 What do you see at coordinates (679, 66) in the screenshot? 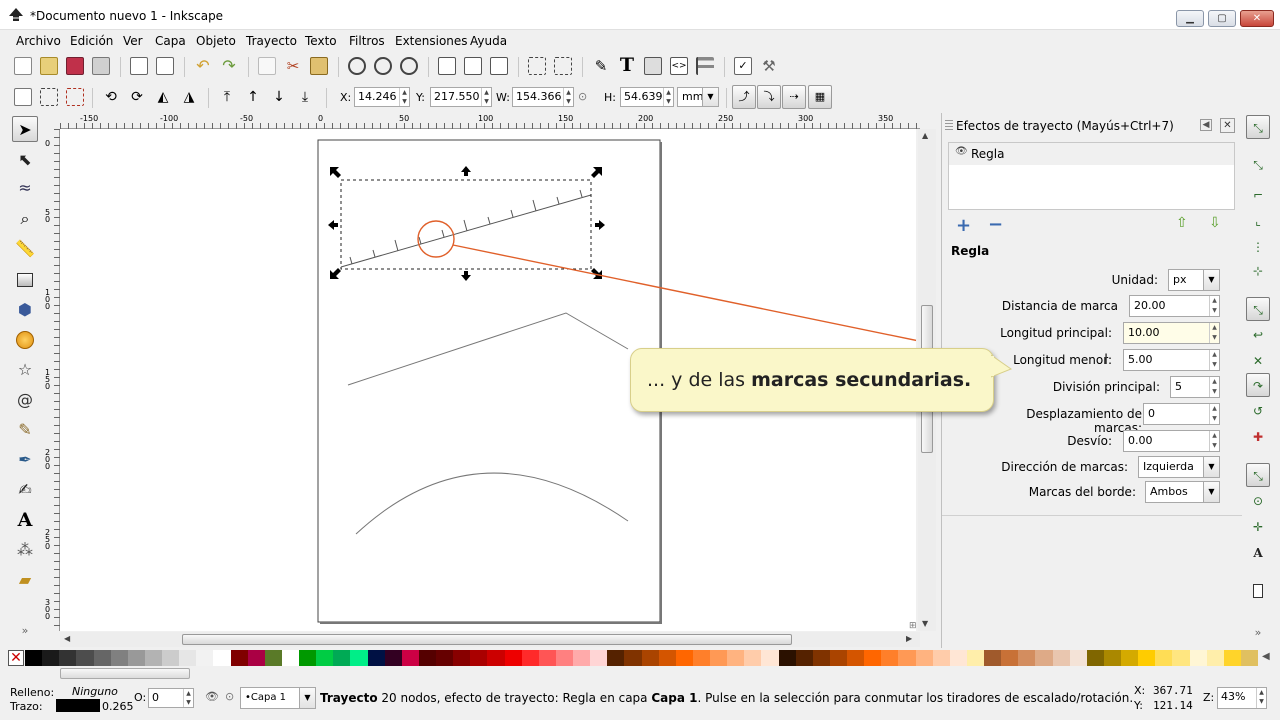
I see `xml-editor-icon: <>` at bounding box center [679, 66].